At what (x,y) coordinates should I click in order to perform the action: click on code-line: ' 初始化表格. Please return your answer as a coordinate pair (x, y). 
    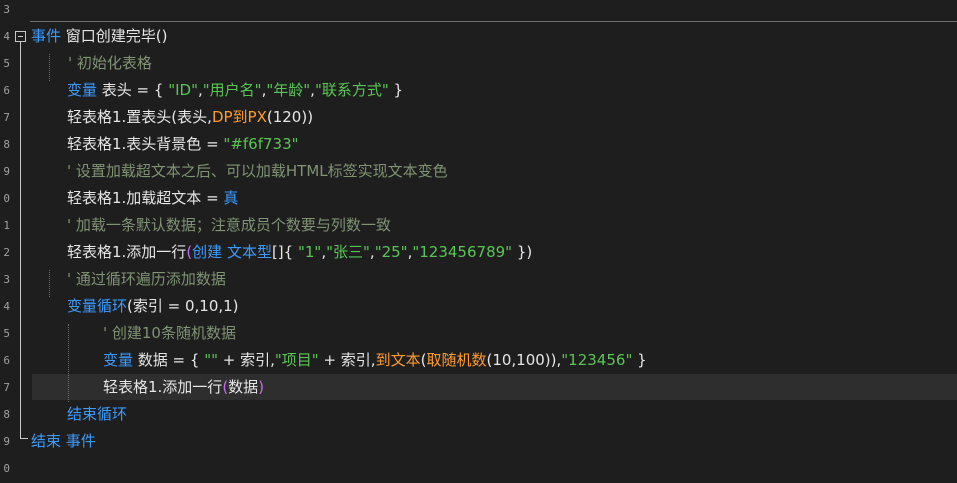
    Looking at the image, I should click on (110, 63).